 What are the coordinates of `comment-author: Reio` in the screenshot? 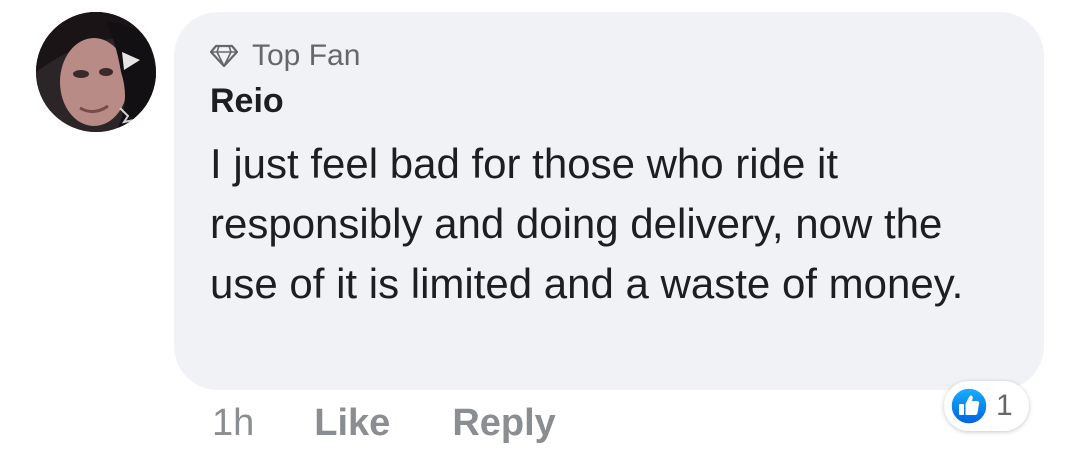 It's located at (247, 101).